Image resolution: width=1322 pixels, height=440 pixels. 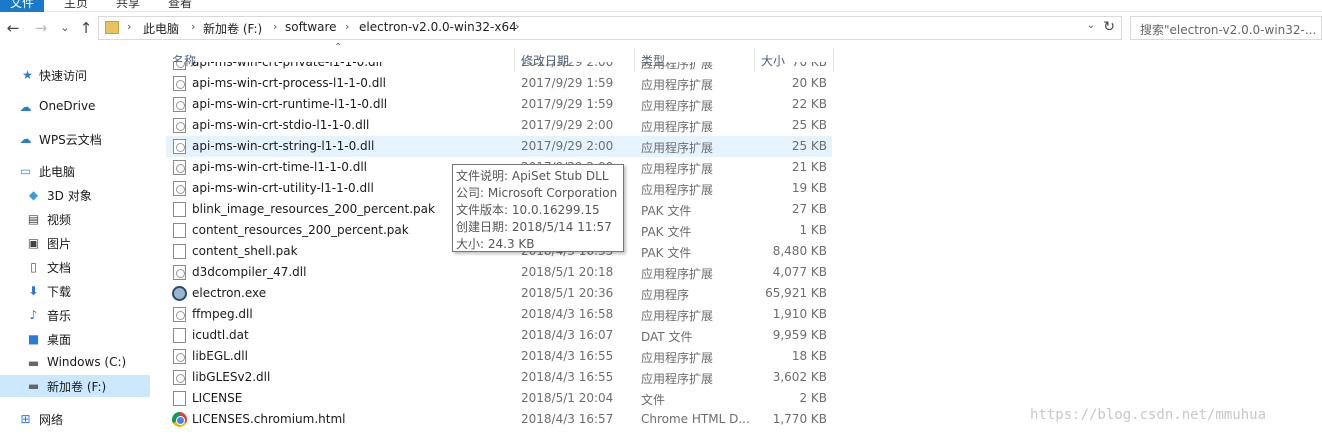 What do you see at coordinates (75, 386) in the screenshot?
I see `sidebar-item-drive-f: ▬ 新加卷 (F:)` at bounding box center [75, 386].